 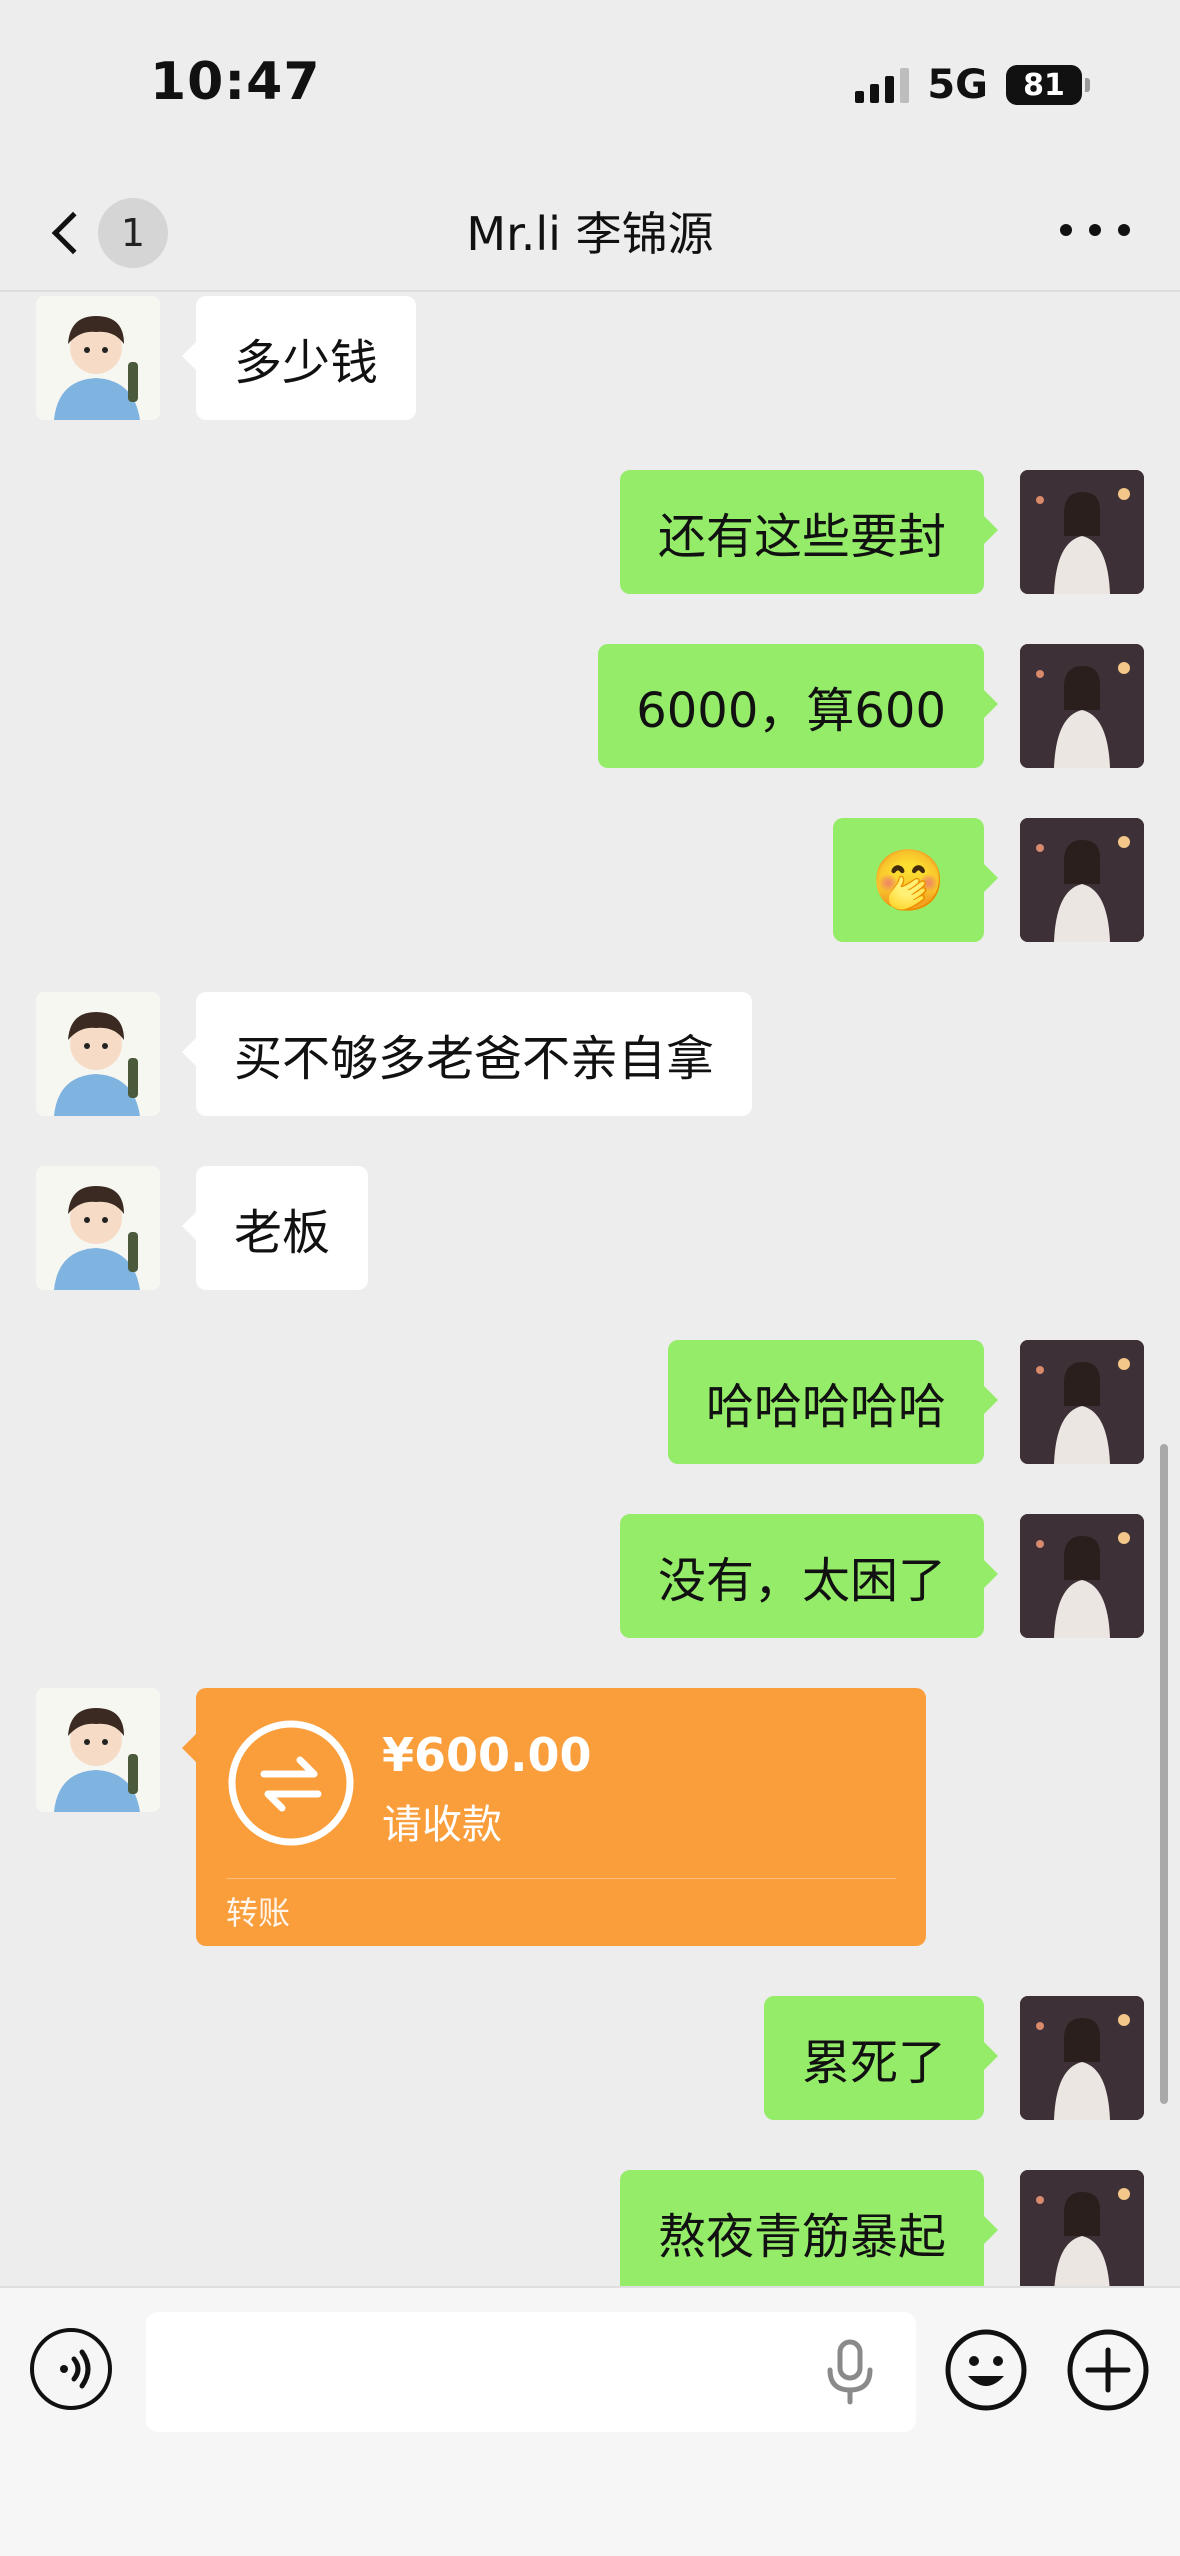 What do you see at coordinates (442, 1825) in the screenshot?
I see `transfer-status: 请收款` at bounding box center [442, 1825].